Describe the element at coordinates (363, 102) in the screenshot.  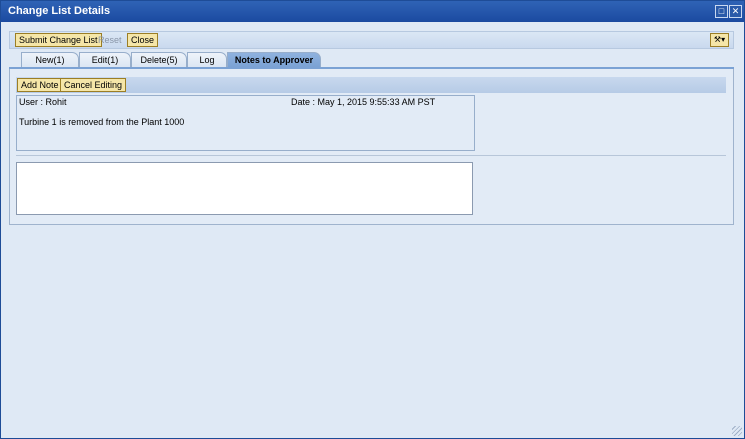
I see `note-date: Date : May 1, 2015 9:55:33 AM PST` at that location.